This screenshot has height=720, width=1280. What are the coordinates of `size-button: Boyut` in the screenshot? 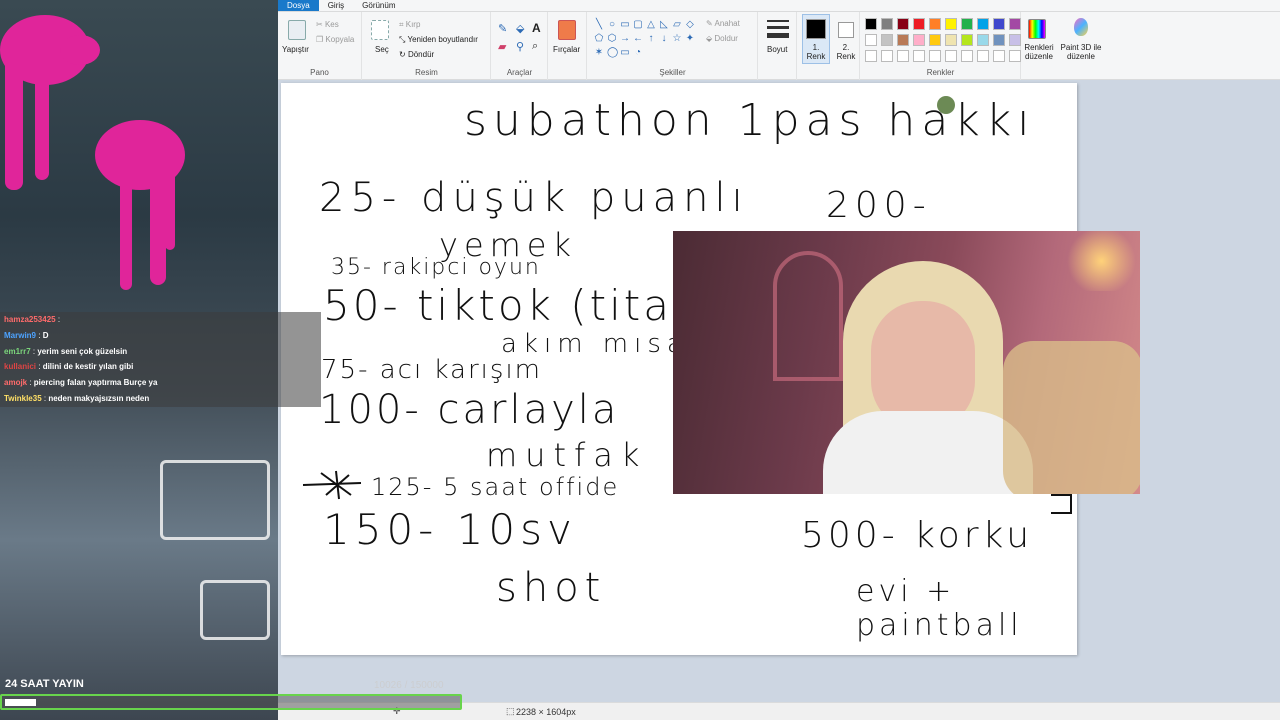 It's located at (777, 49).